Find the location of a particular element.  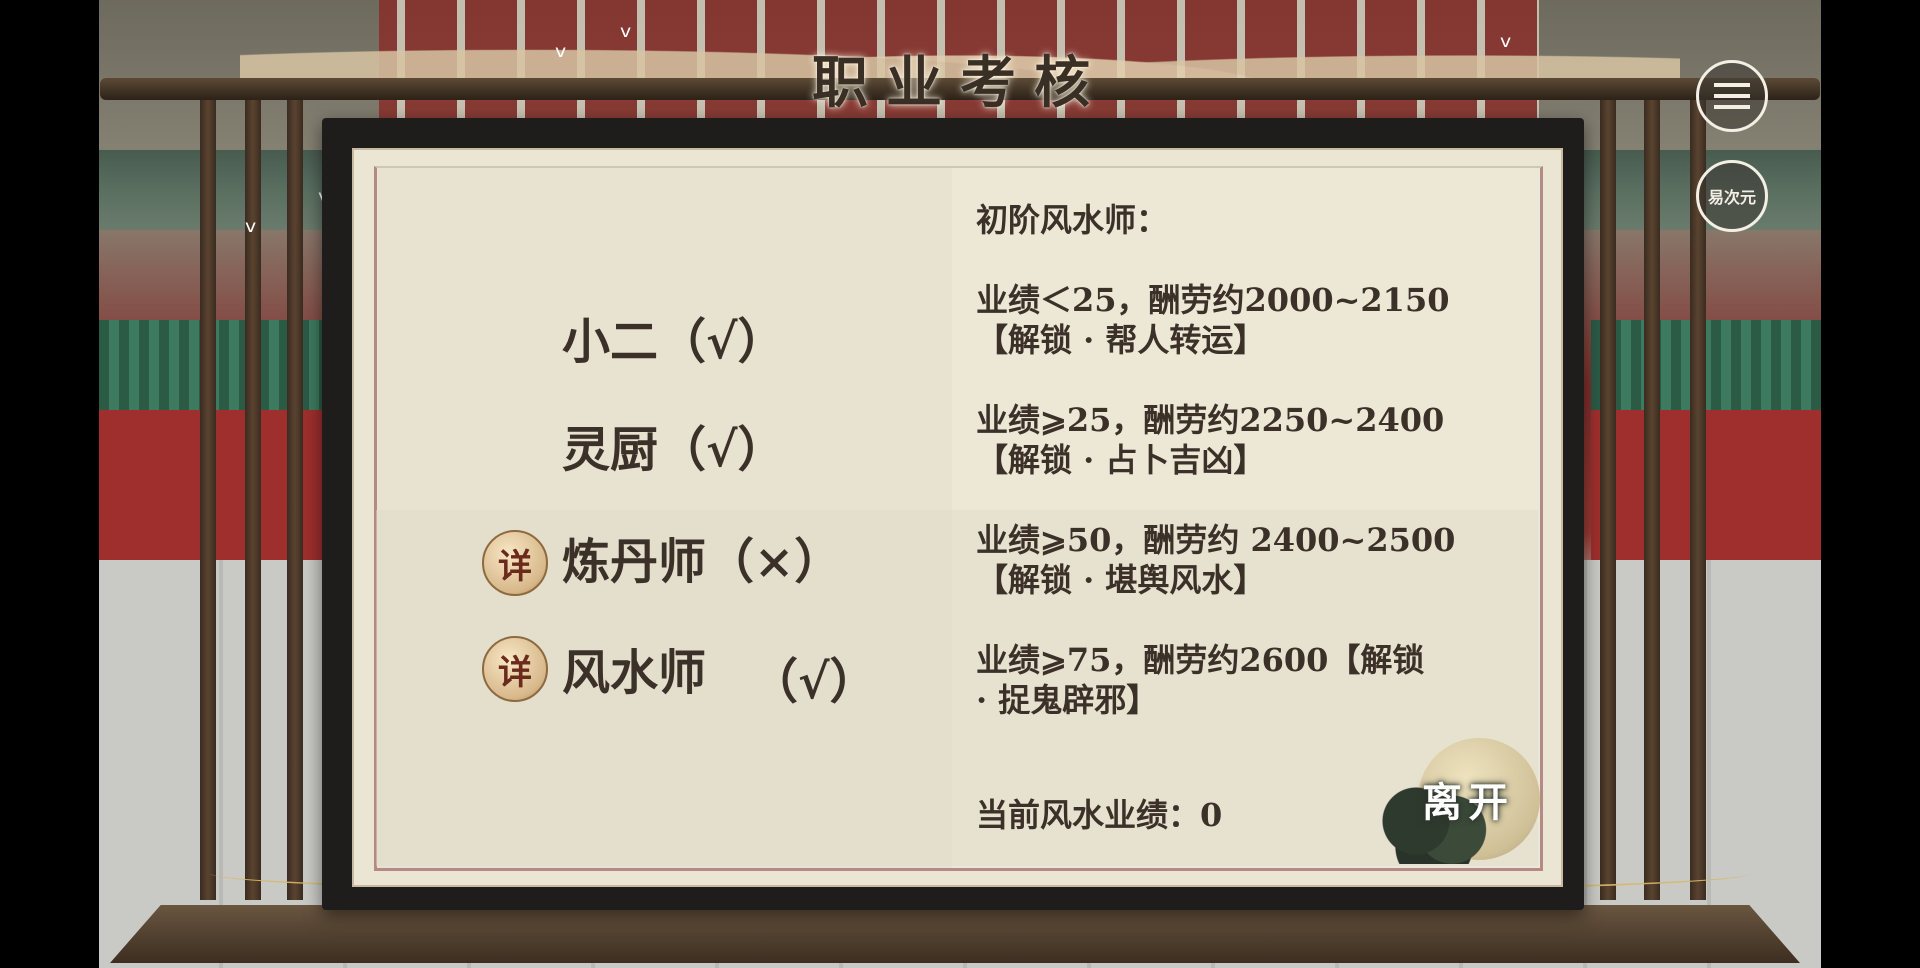

frame-base is located at coordinates (955, 934).